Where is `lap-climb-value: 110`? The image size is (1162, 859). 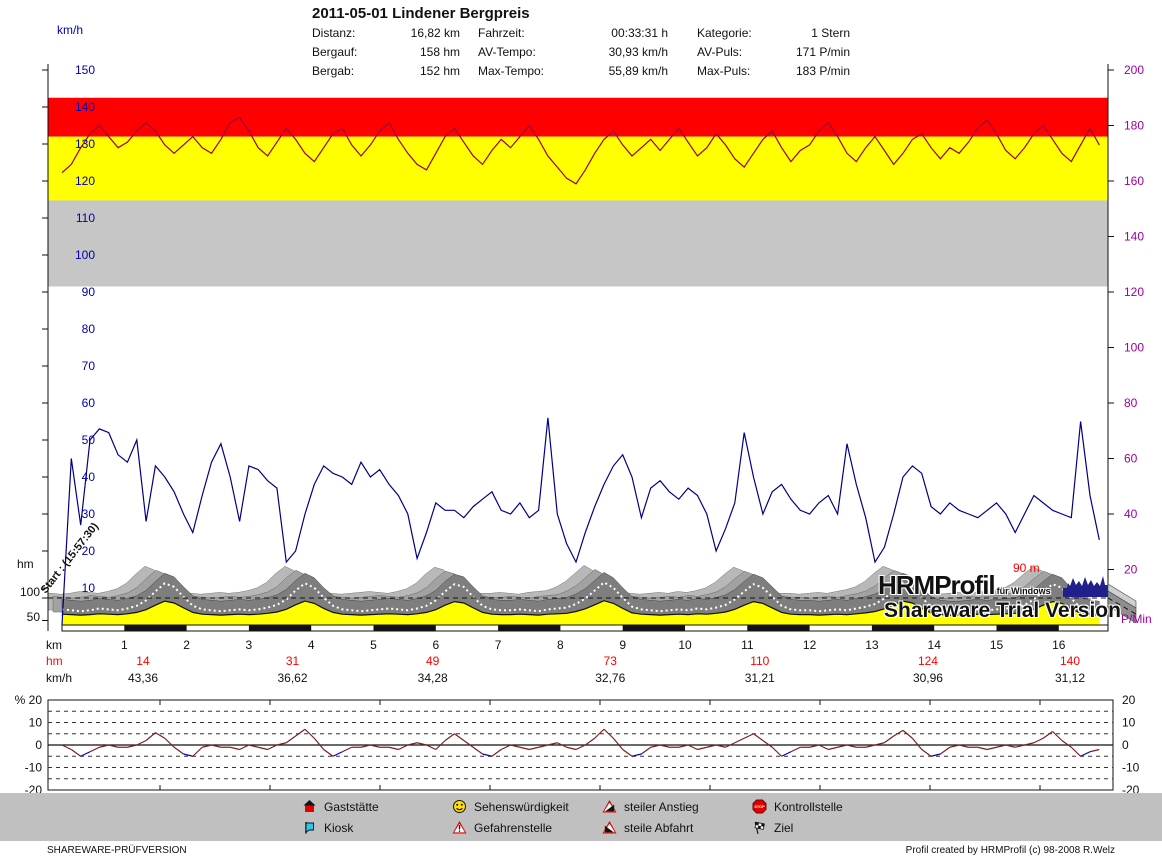 lap-climb-value: 110 is located at coordinates (759, 661).